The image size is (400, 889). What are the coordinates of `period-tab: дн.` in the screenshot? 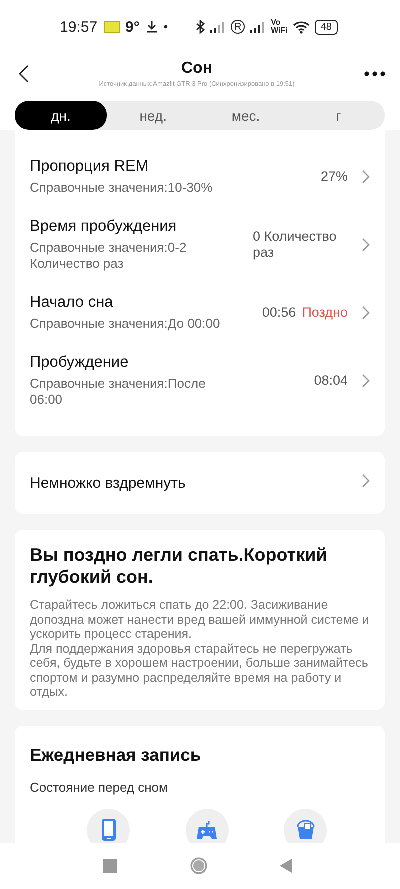 It's located at (61, 115).